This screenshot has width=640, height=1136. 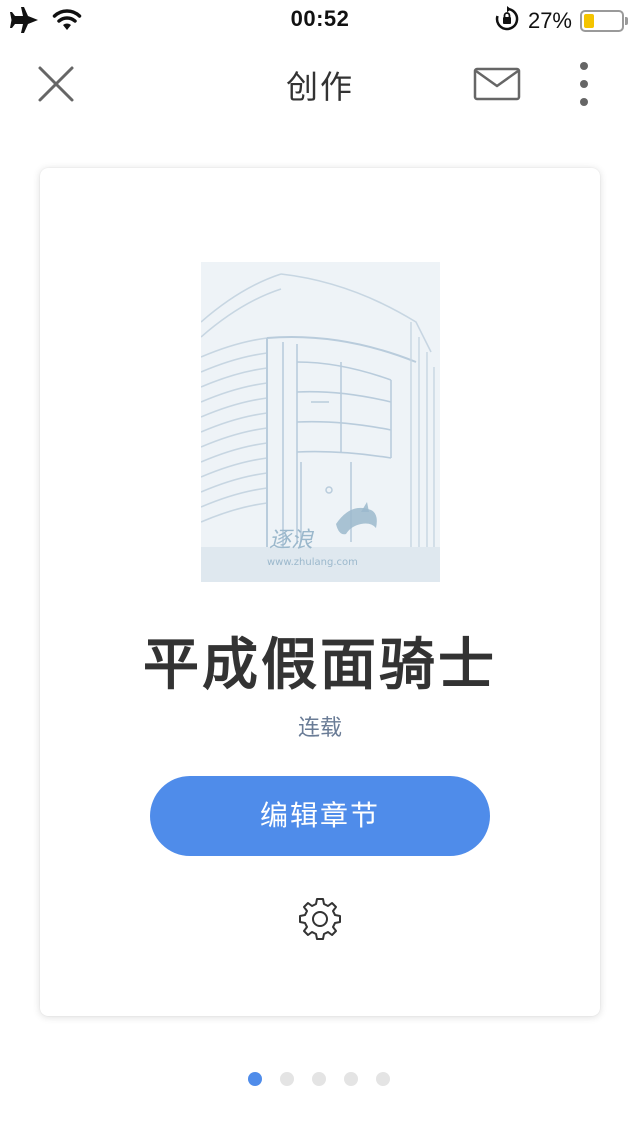 What do you see at coordinates (320, 918) in the screenshot?
I see `gear-icon` at bounding box center [320, 918].